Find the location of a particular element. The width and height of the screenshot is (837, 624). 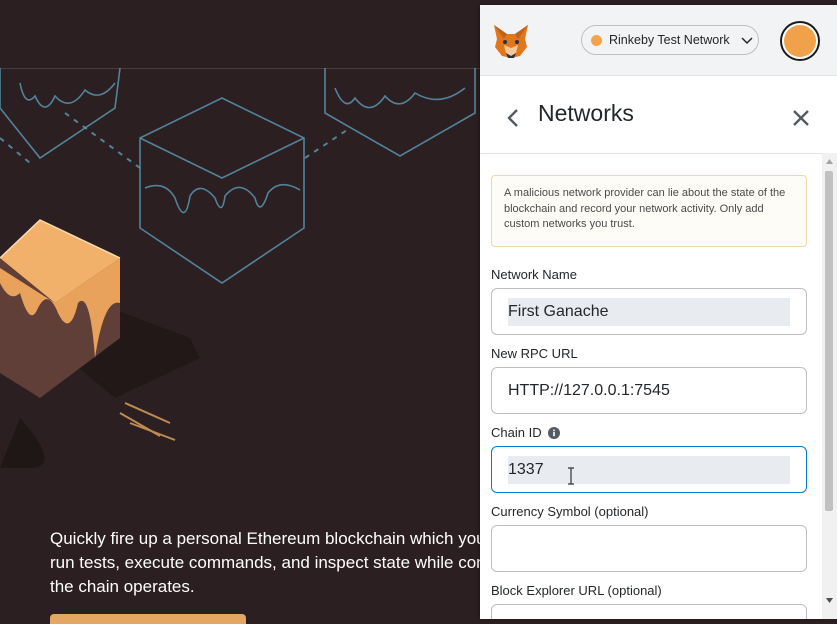

close-icon is located at coordinates (801, 118).